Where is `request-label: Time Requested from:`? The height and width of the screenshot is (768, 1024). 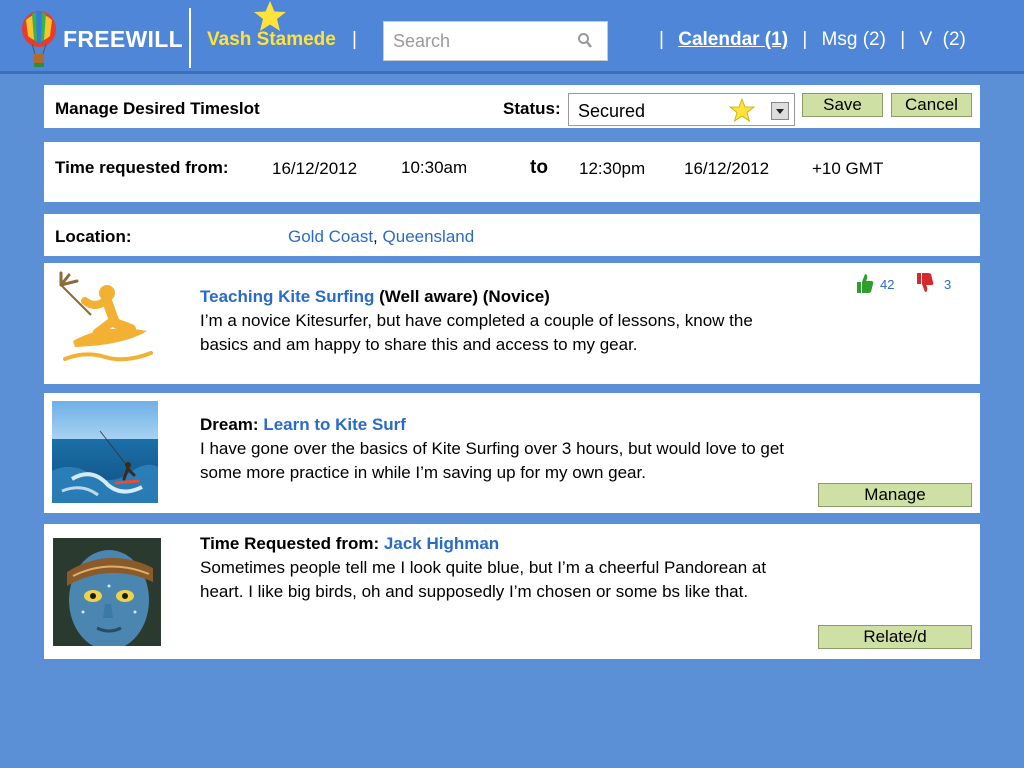 request-label: Time Requested from: is located at coordinates (290, 543).